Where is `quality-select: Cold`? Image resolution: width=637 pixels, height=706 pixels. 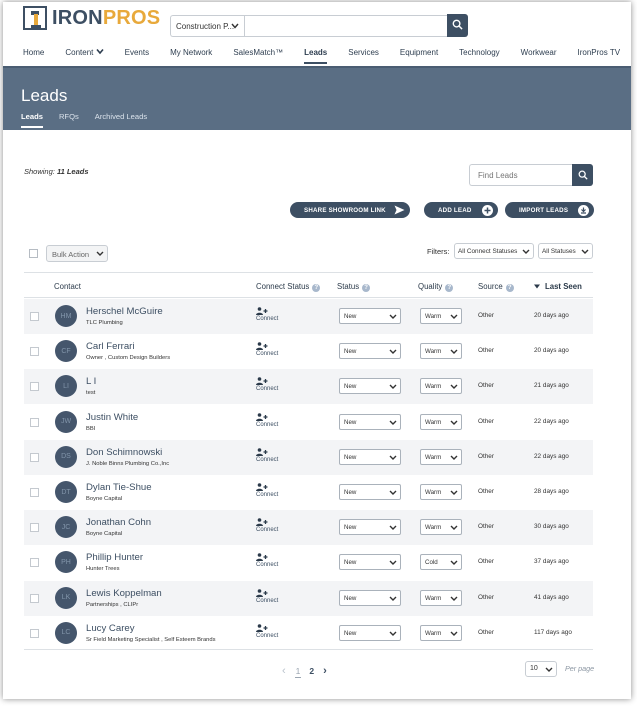 quality-select: Cold is located at coordinates (441, 562).